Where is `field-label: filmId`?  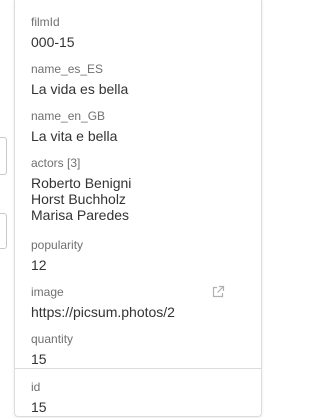
field-label: filmId is located at coordinates (45, 22).